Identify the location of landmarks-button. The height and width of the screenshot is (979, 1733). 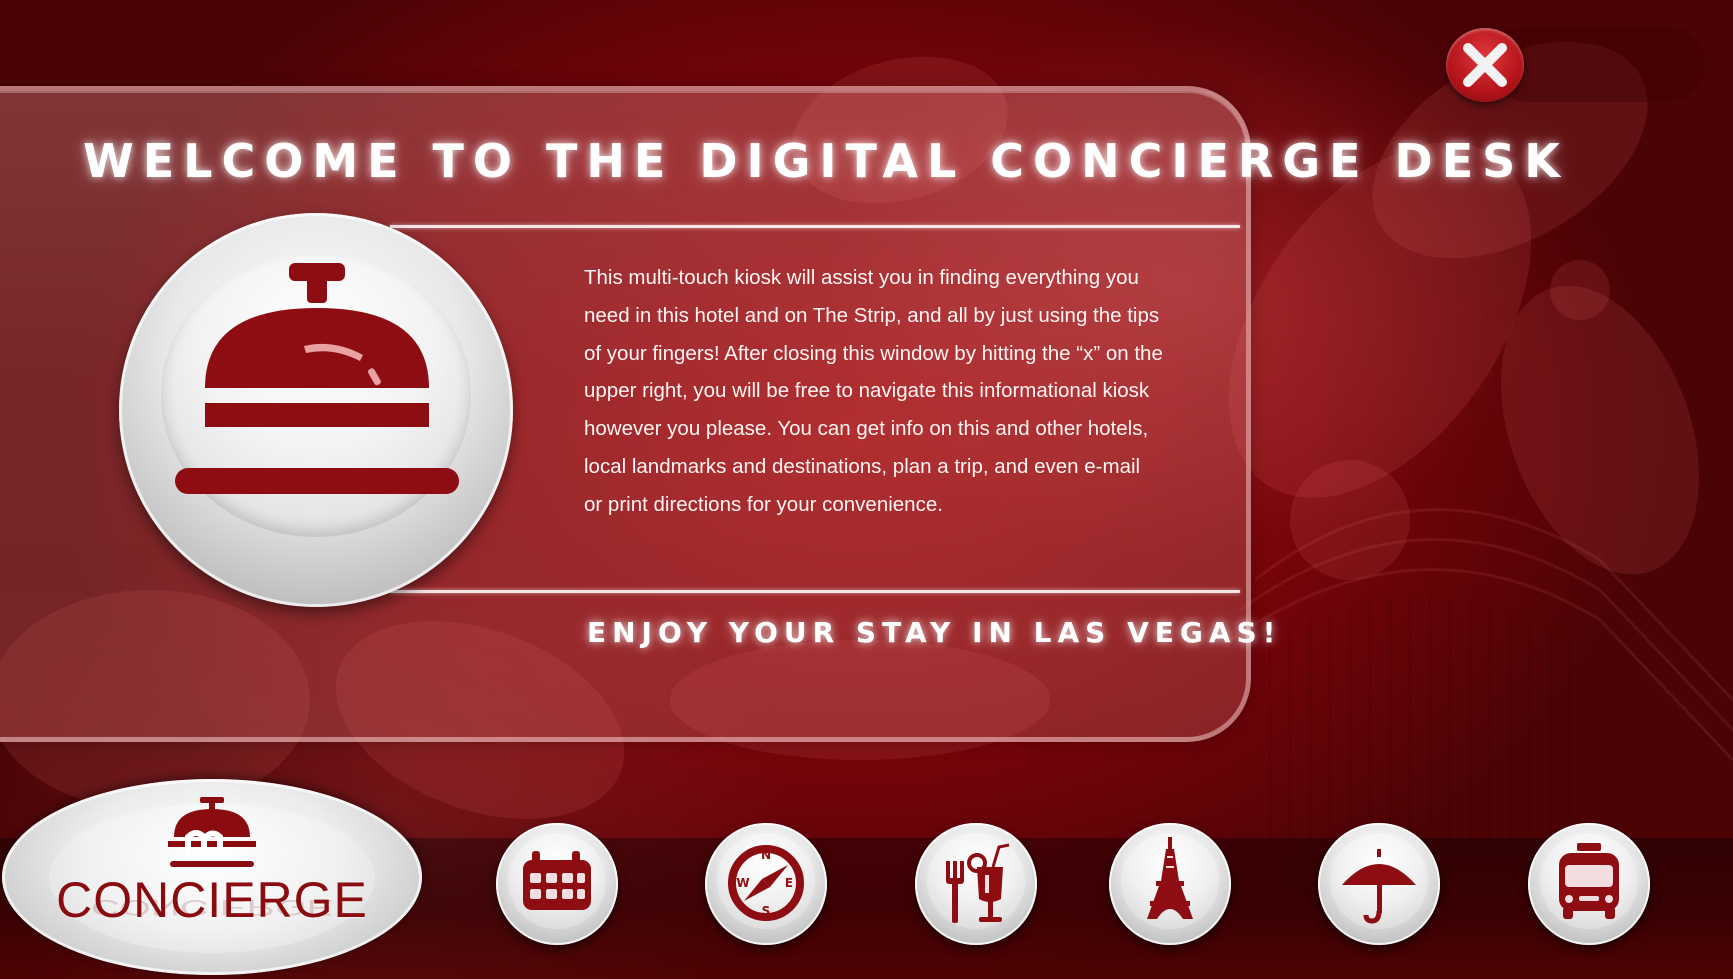
(1170, 884).